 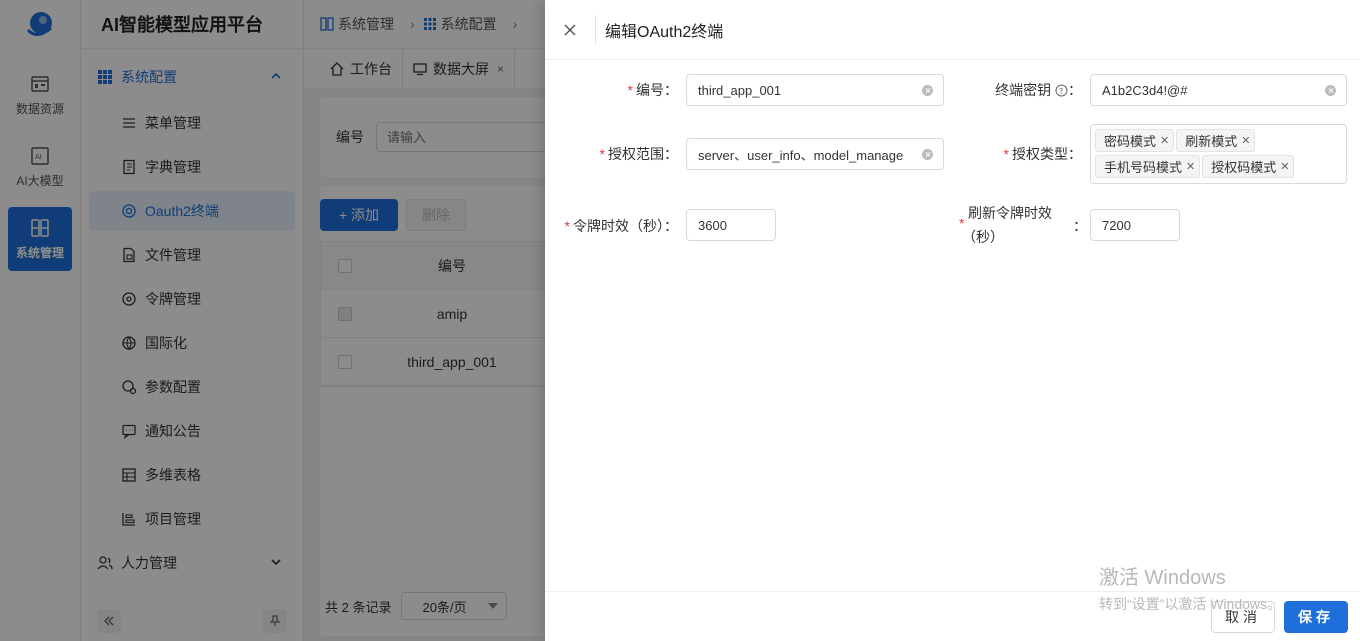 I want to click on grant-tag: 刷新模式 ✕, so click(x=1216, y=140).